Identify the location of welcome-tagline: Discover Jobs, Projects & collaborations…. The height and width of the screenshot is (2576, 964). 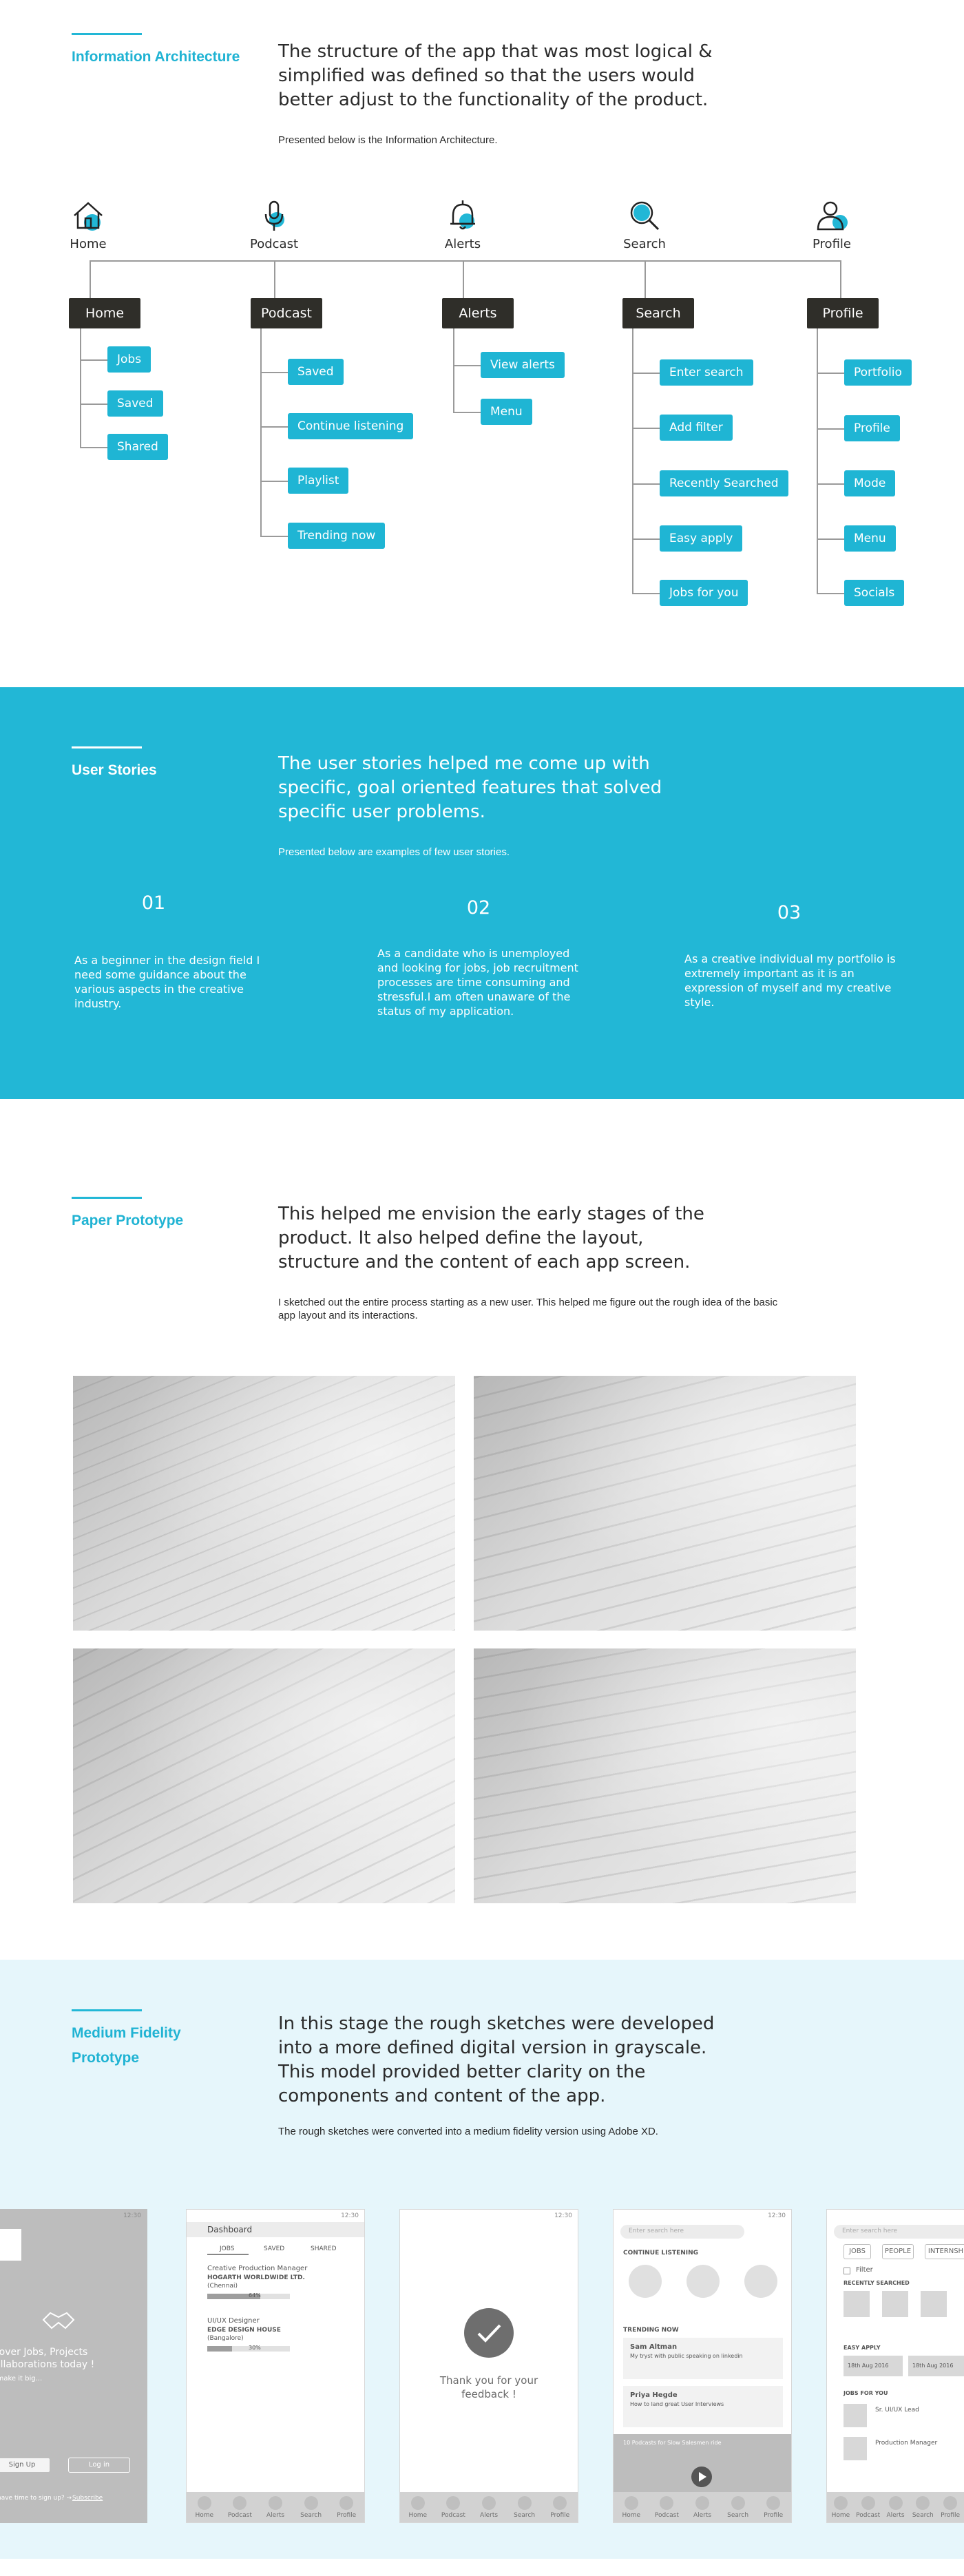
(47, 2358).